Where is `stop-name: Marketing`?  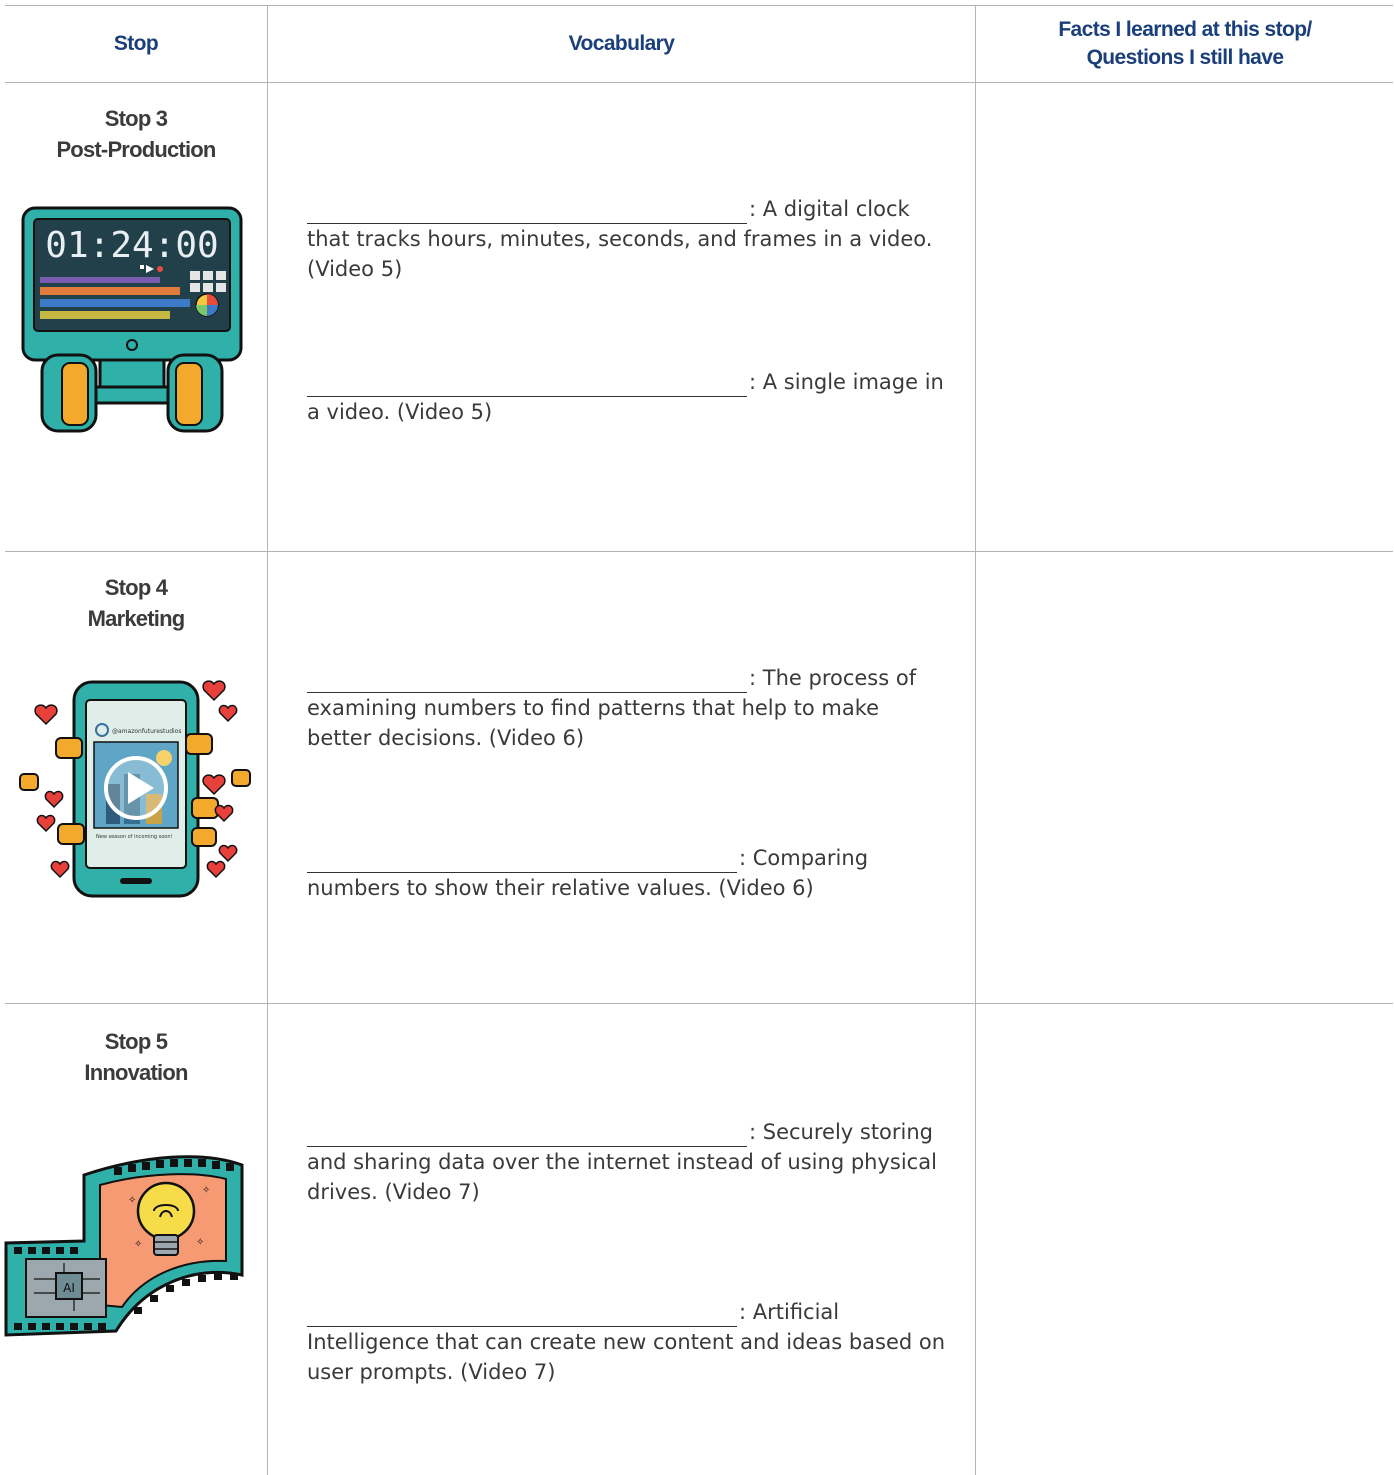 stop-name: Marketing is located at coordinates (136, 618).